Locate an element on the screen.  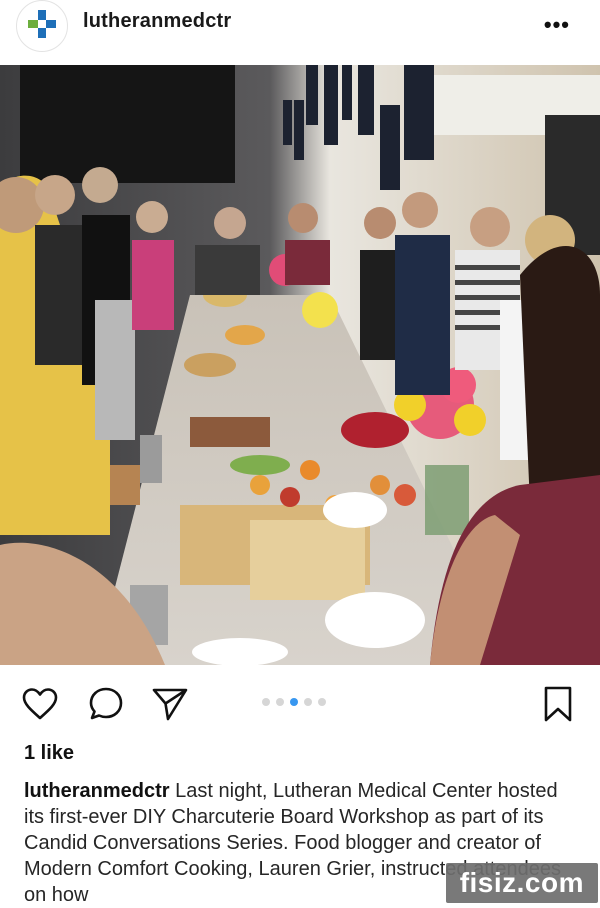
post-header: lutheranmedctr ••• is located at coordinates (300, 31).